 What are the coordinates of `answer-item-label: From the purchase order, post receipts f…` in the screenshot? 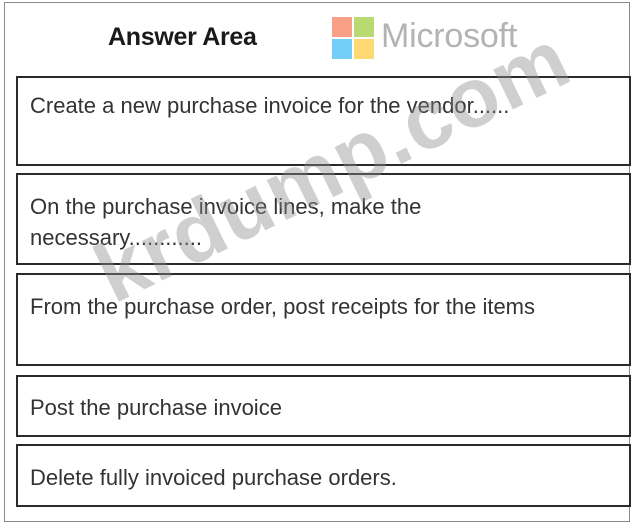 It's located at (283, 306).